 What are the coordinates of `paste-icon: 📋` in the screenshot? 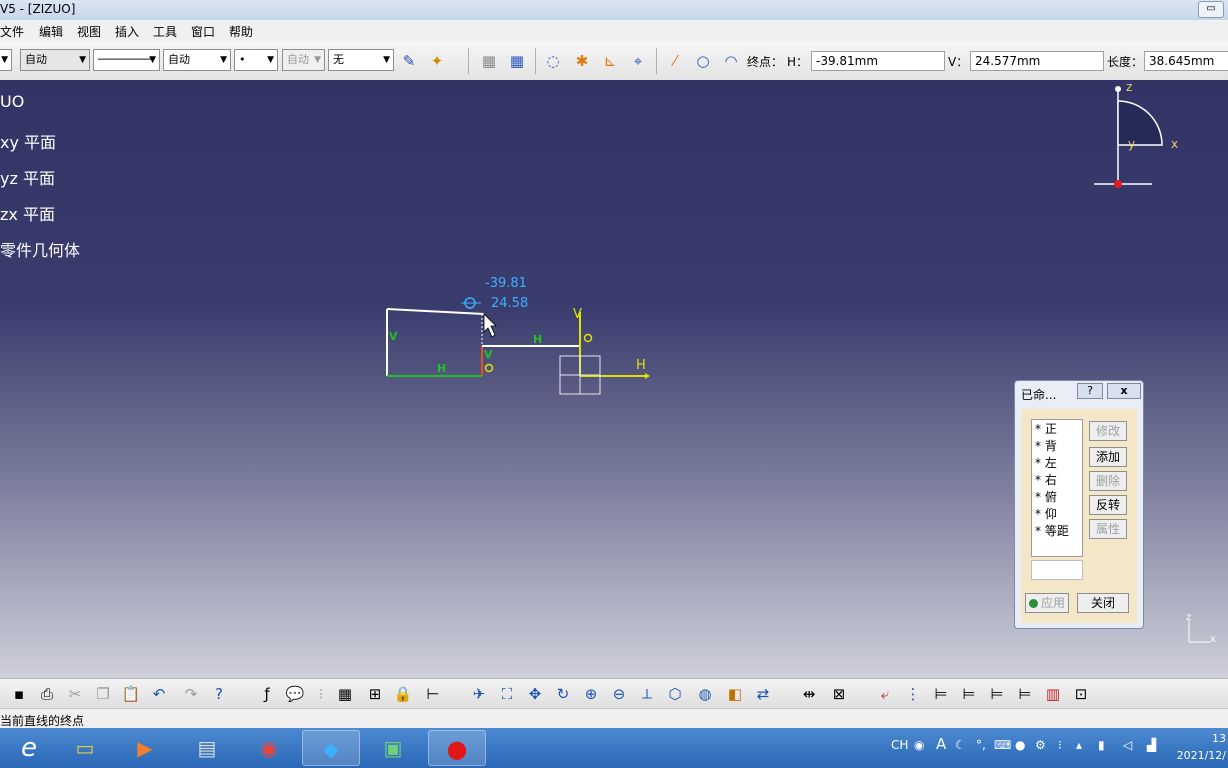 It's located at (131, 694).